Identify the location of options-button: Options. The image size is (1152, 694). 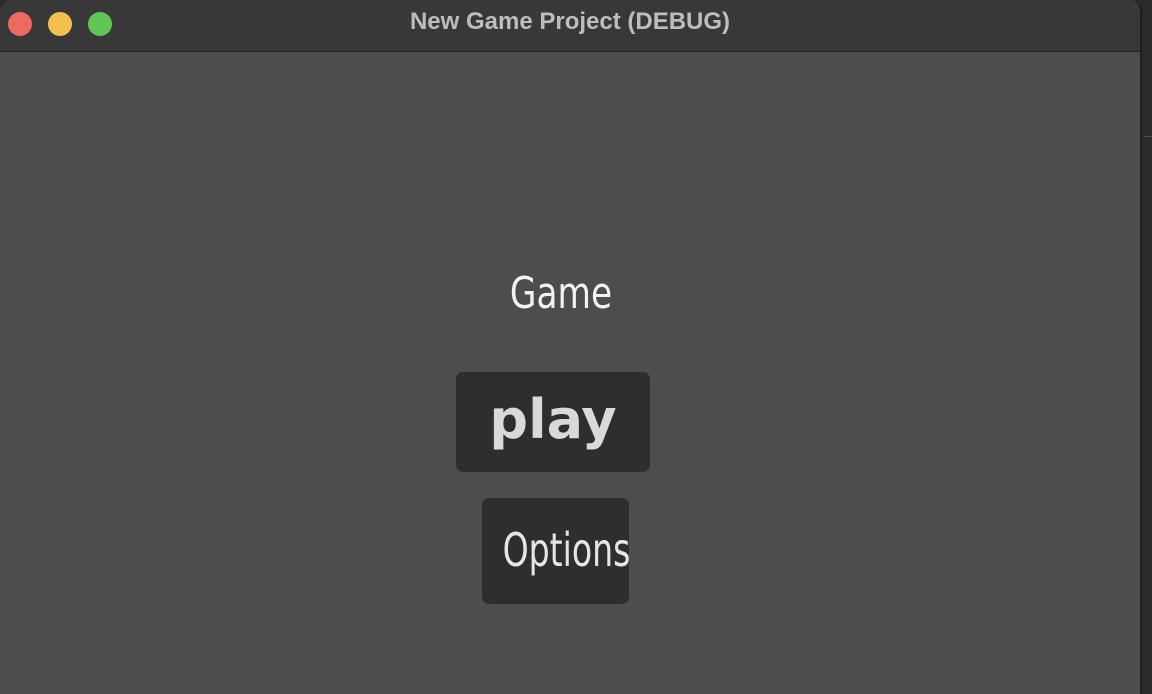
(556, 551).